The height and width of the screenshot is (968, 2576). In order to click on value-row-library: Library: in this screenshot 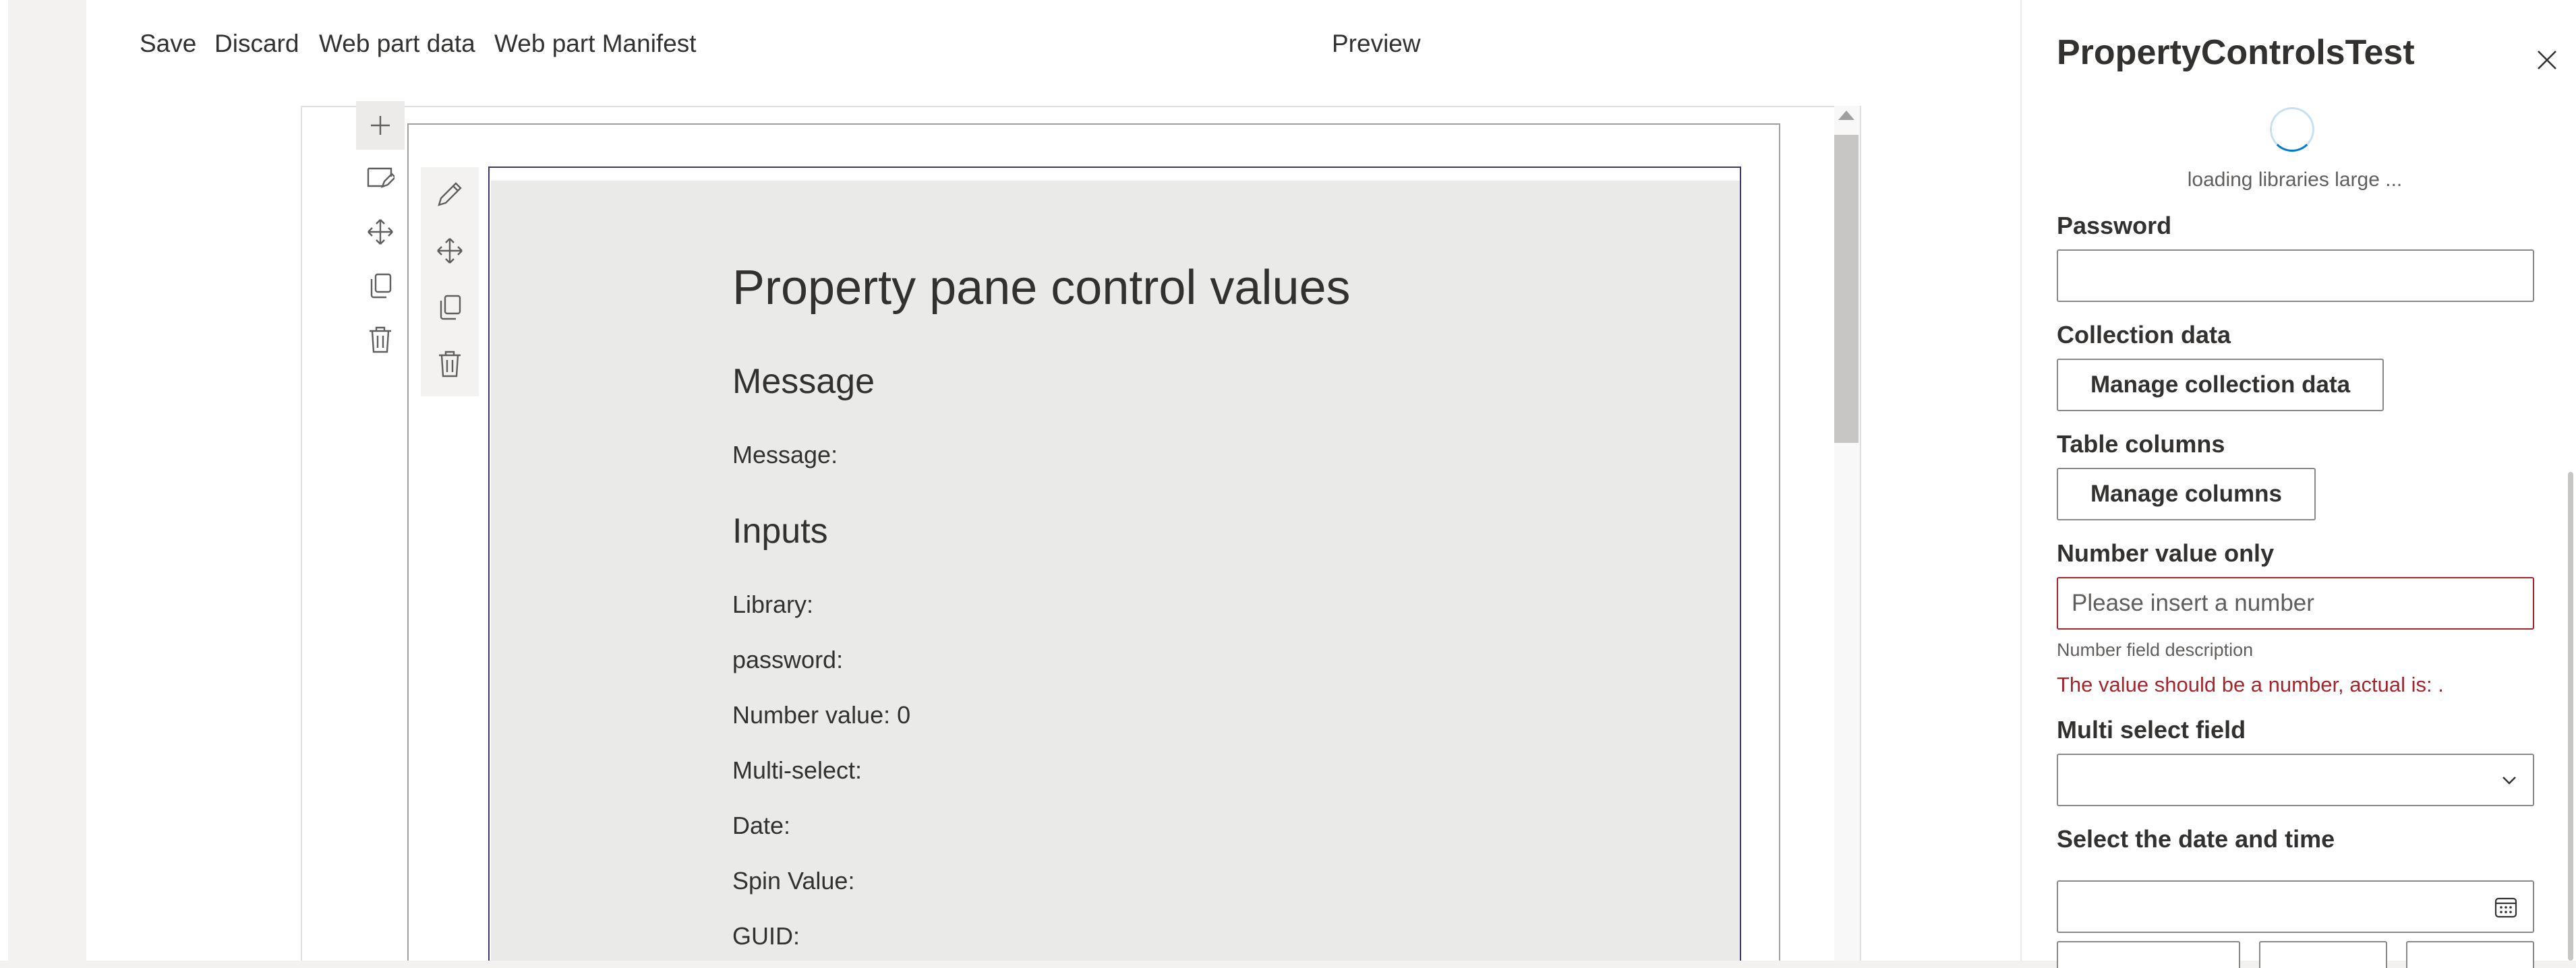, I will do `click(773, 605)`.